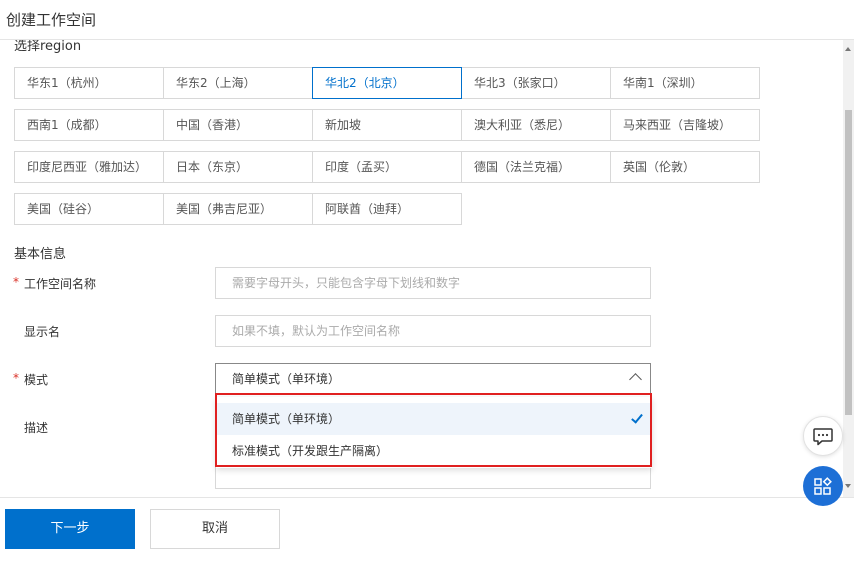 The height and width of the screenshot is (566, 854). Describe the element at coordinates (42, 332) in the screenshot. I see `display-name-label: 显示名` at that location.